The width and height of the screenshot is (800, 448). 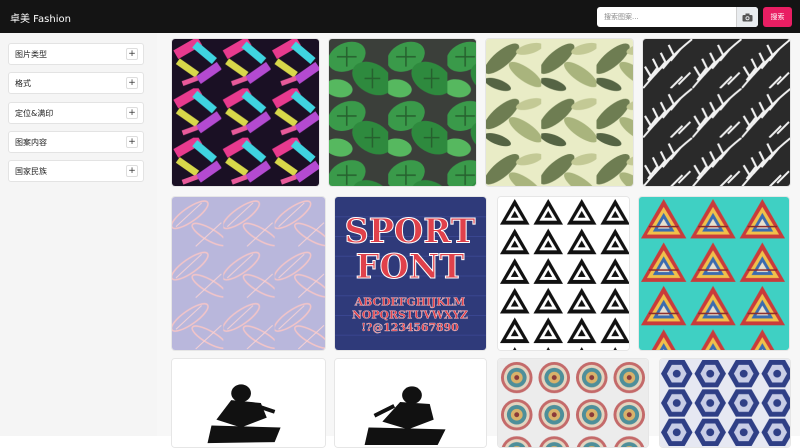 What do you see at coordinates (76, 113) in the screenshot?
I see `filter-placement: 定位&满印 +` at bounding box center [76, 113].